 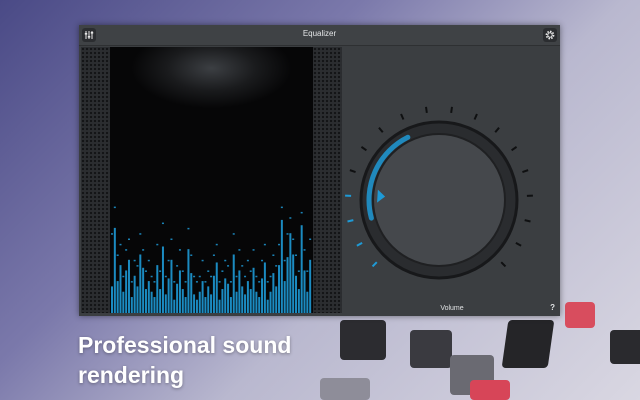 What do you see at coordinates (319, 35) in the screenshot?
I see `title-bar: Equalizer` at bounding box center [319, 35].